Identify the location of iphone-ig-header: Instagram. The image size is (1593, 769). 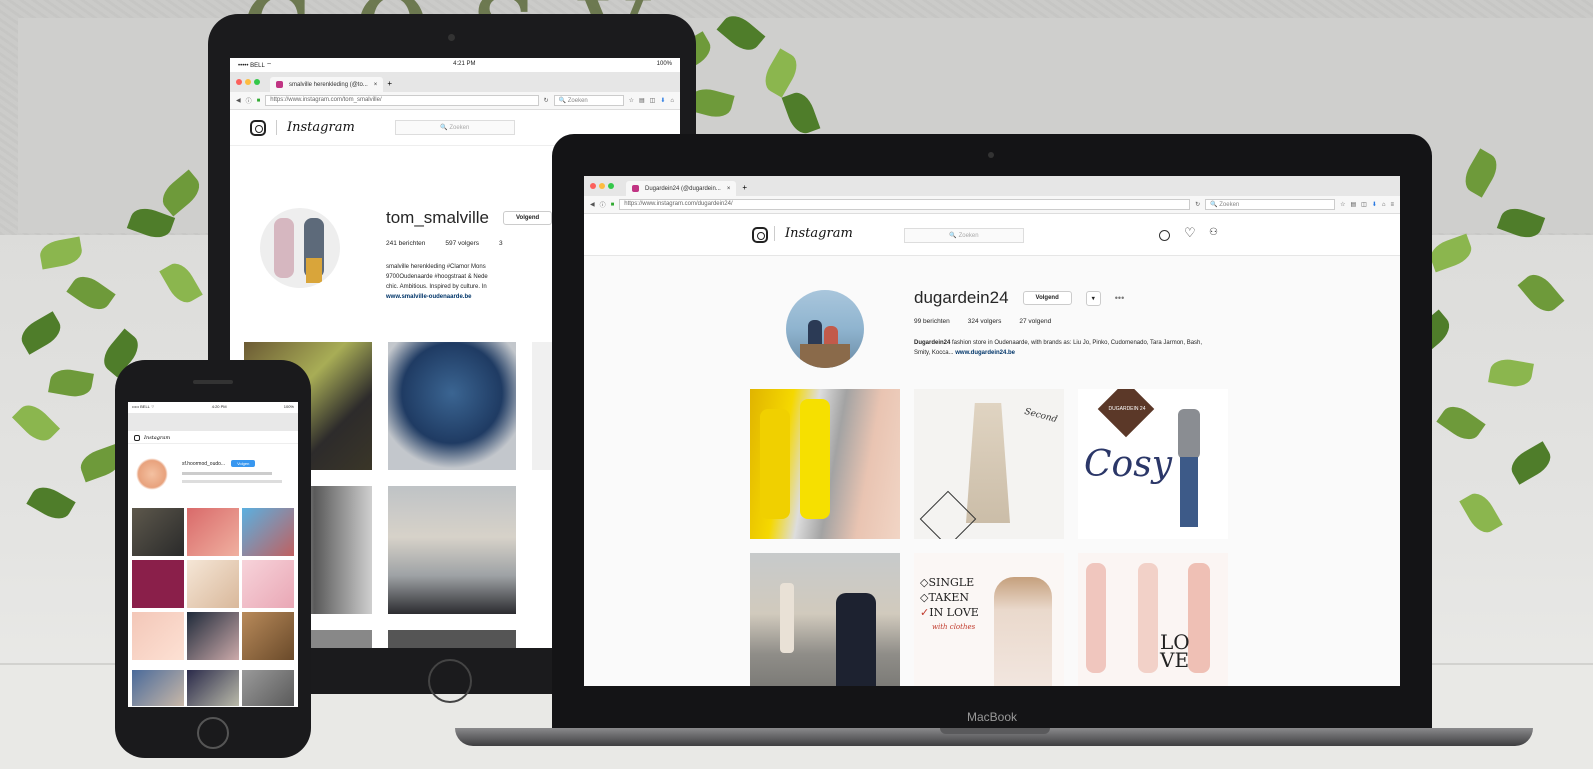
(213, 438).